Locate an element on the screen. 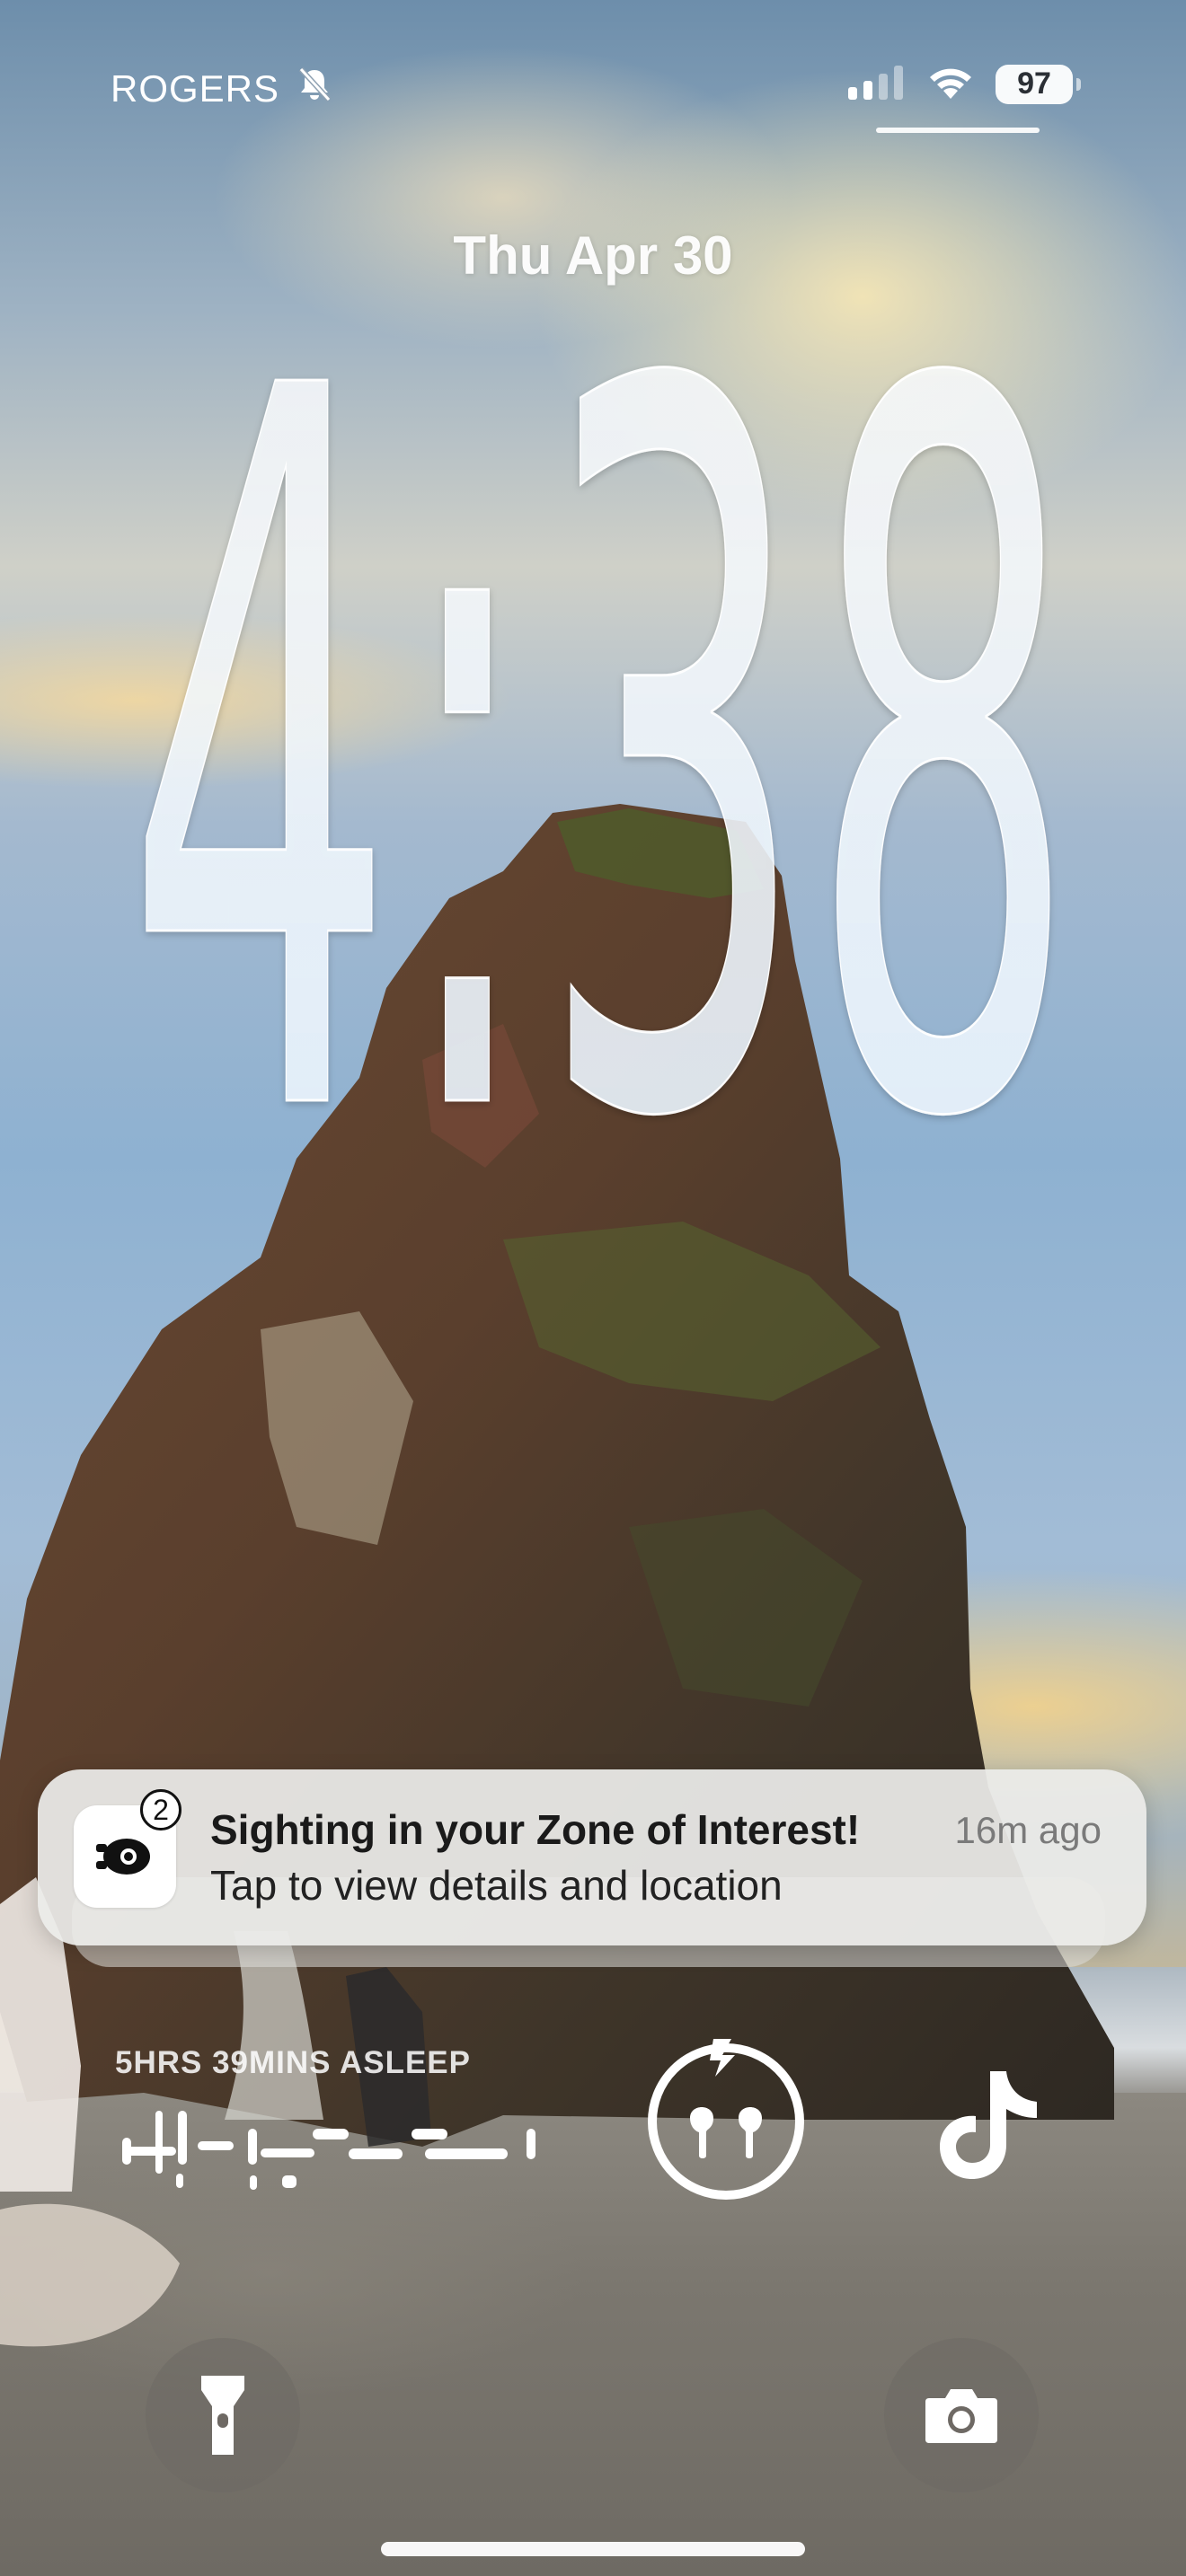 This screenshot has height=2576, width=1186. carrier-name: ROGERS is located at coordinates (195, 88).